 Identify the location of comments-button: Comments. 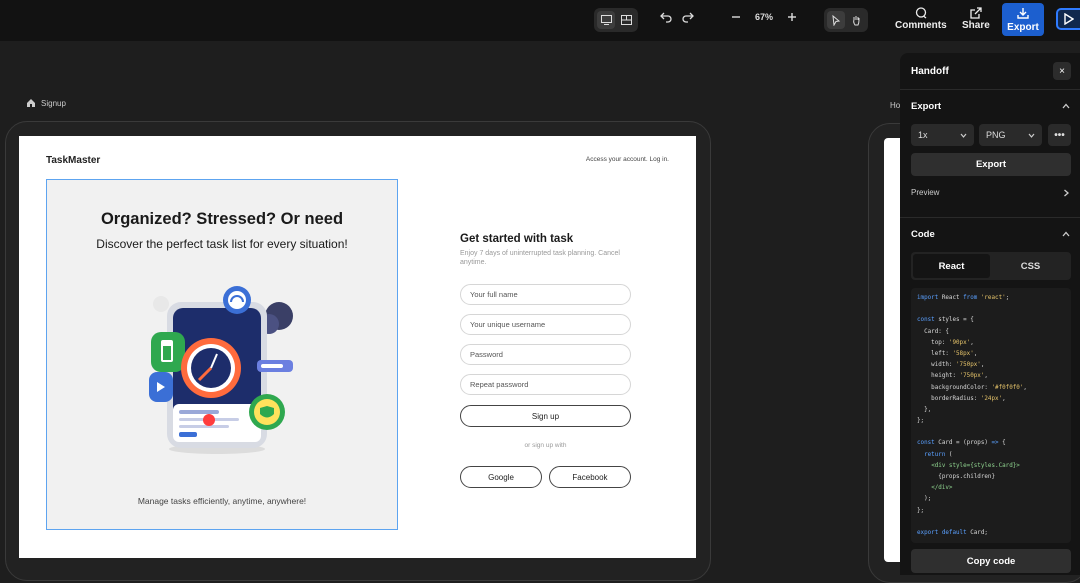
(921, 18).